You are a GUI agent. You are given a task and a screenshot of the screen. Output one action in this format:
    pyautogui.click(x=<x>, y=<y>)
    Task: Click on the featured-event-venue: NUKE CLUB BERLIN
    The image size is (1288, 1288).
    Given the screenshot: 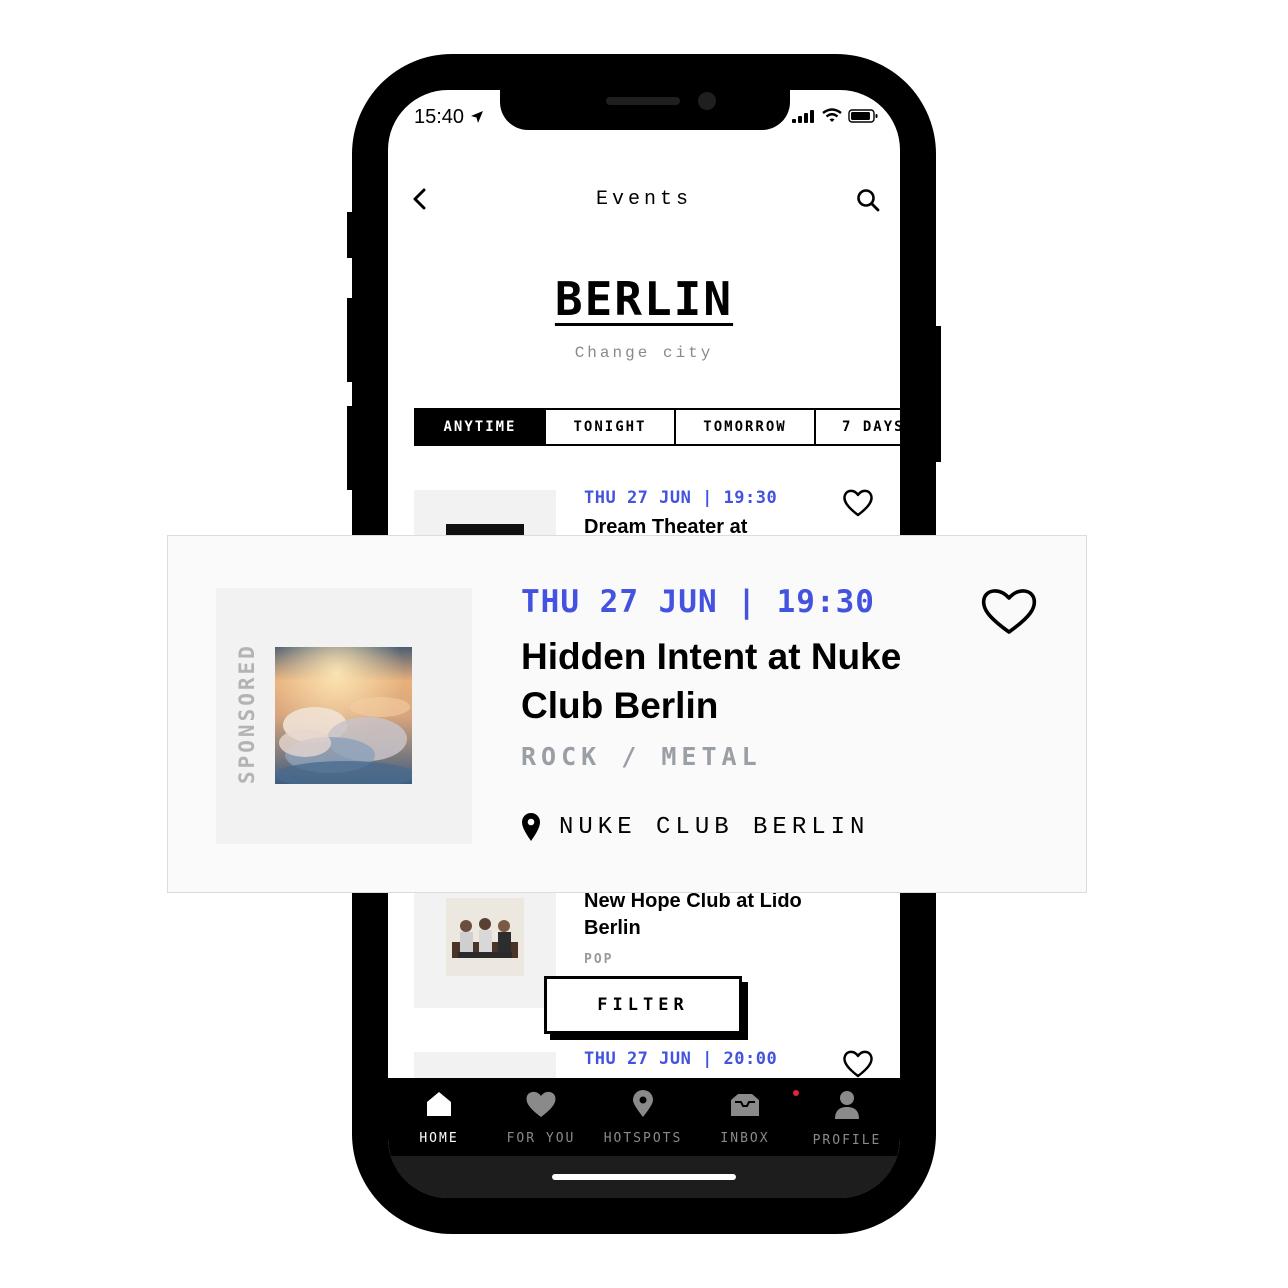 What is the action you would take?
    pyautogui.click(x=695, y=827)
    